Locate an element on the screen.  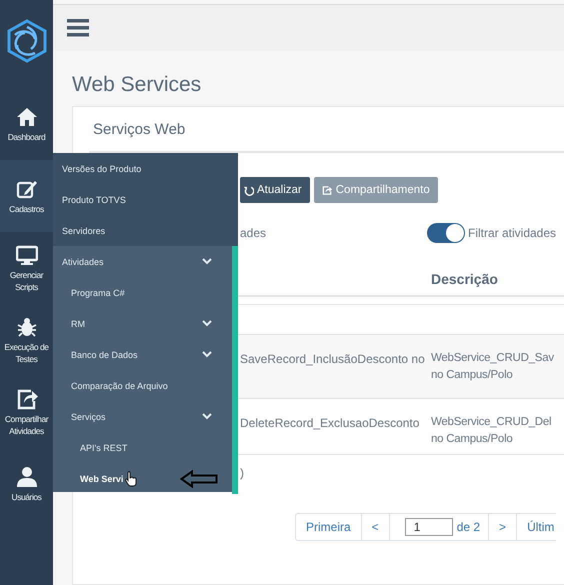
menu-item: Serviços is located at coordinates (142, 416).